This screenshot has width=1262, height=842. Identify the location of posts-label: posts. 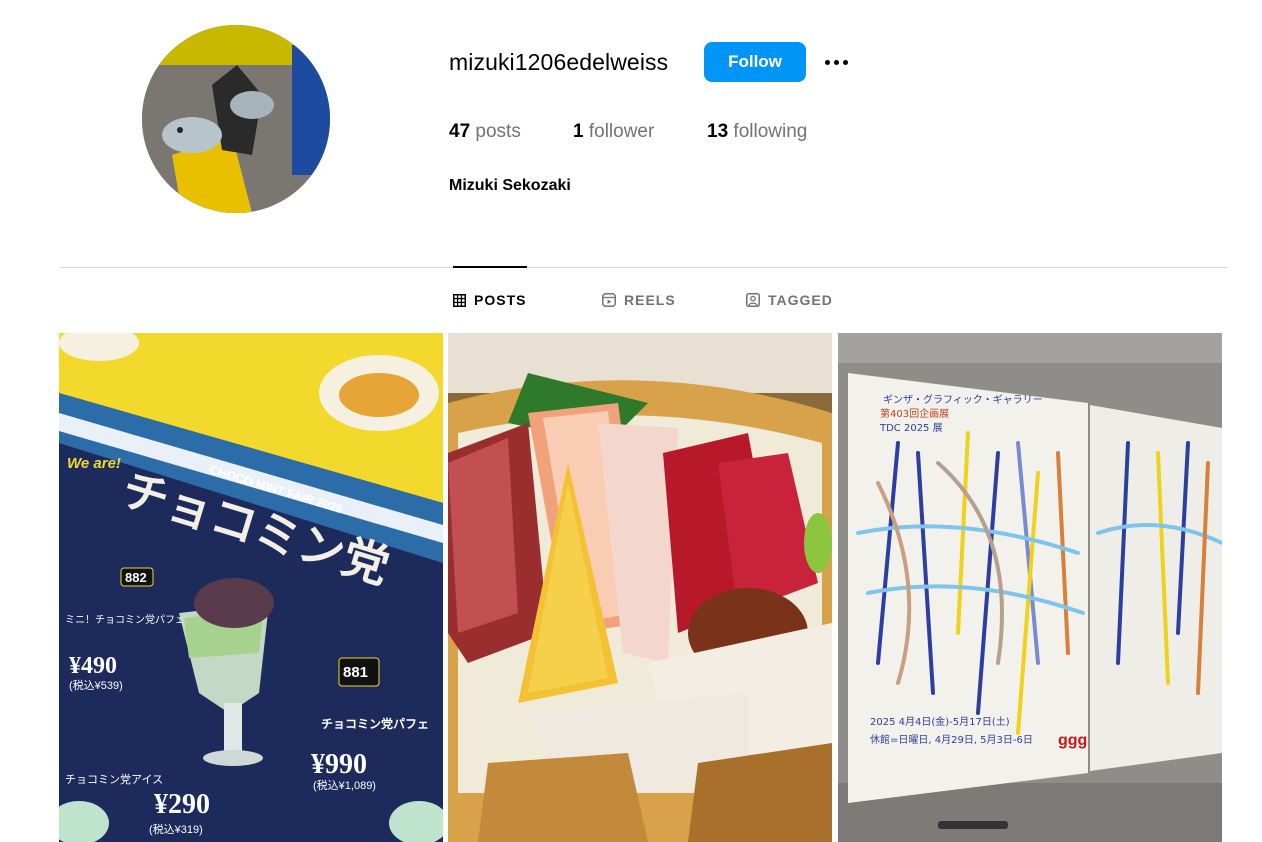
(498, 131).